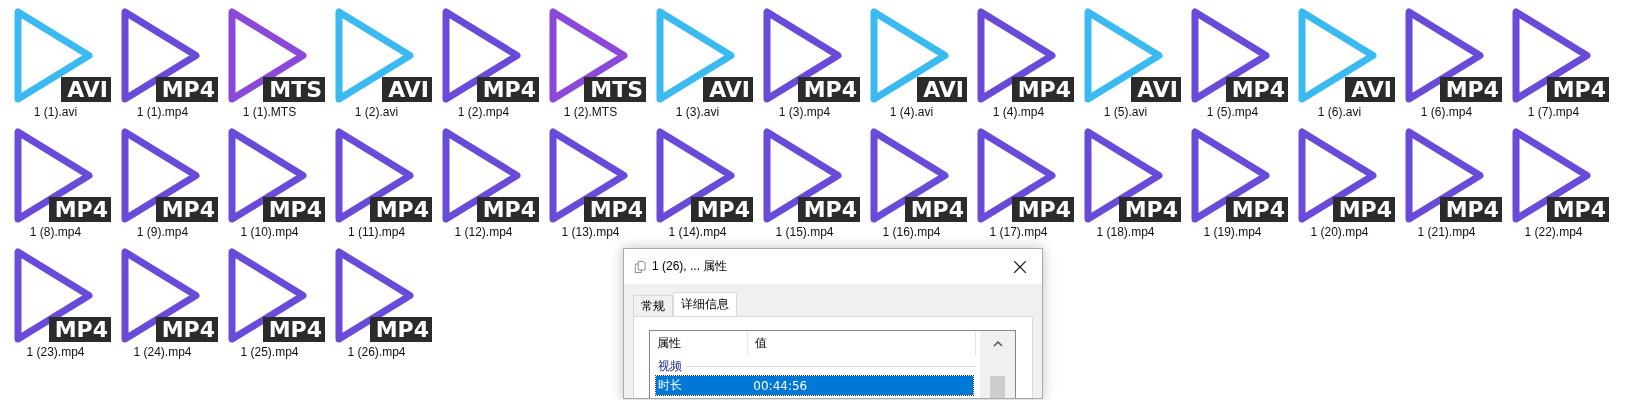 The image size is (1627, 400). I want to click on file-name: 1 (4).avi, so click(911, 112).